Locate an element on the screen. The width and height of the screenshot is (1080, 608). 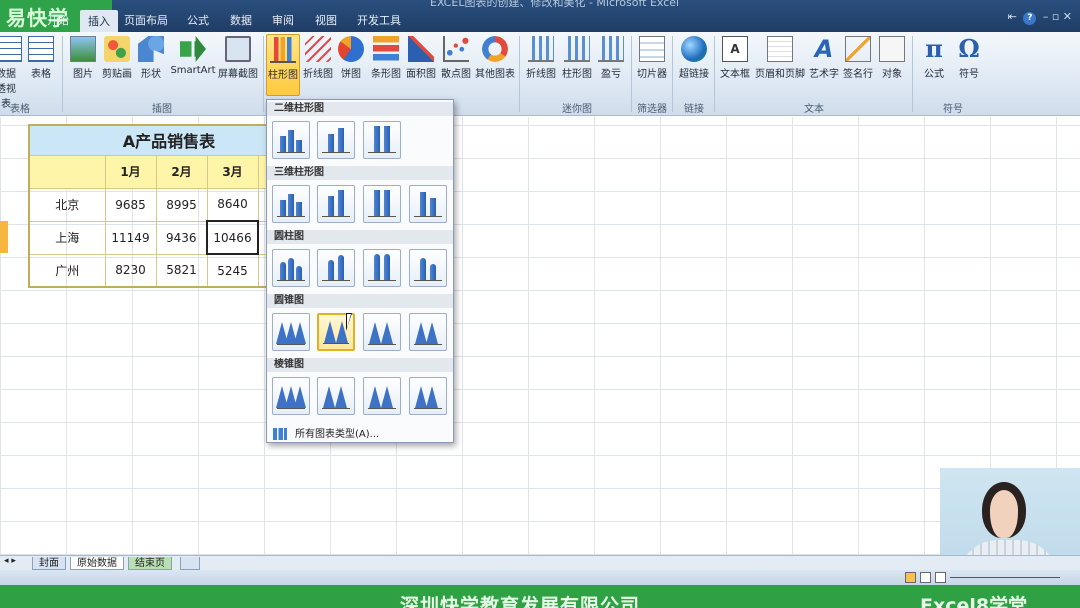
bar-chart-button: 条形图 is located at coordinates (386, 58).